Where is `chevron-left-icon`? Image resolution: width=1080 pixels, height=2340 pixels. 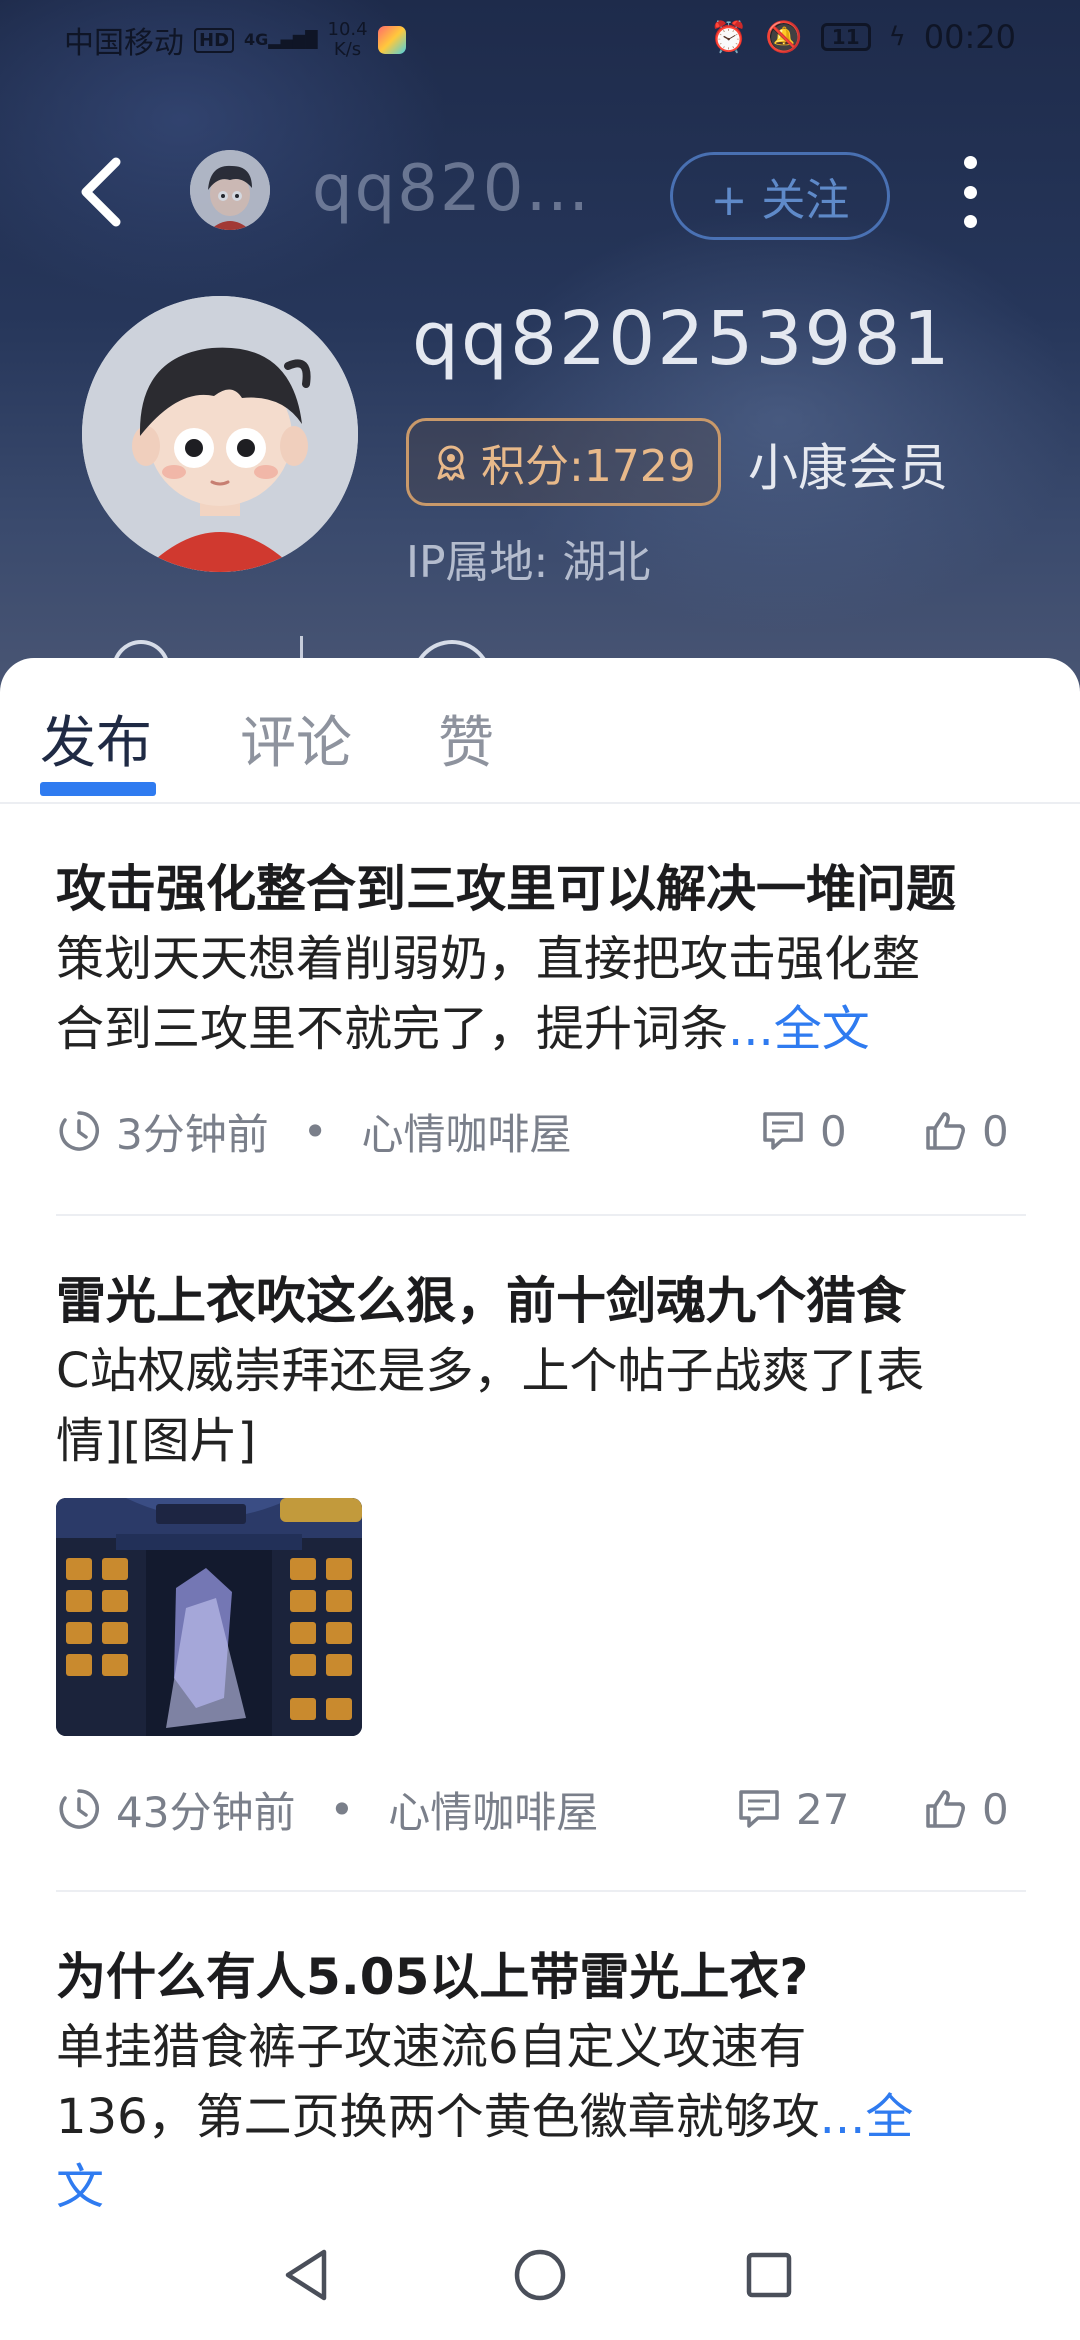
chevron-left-icon is located at coordinates (101, 192).